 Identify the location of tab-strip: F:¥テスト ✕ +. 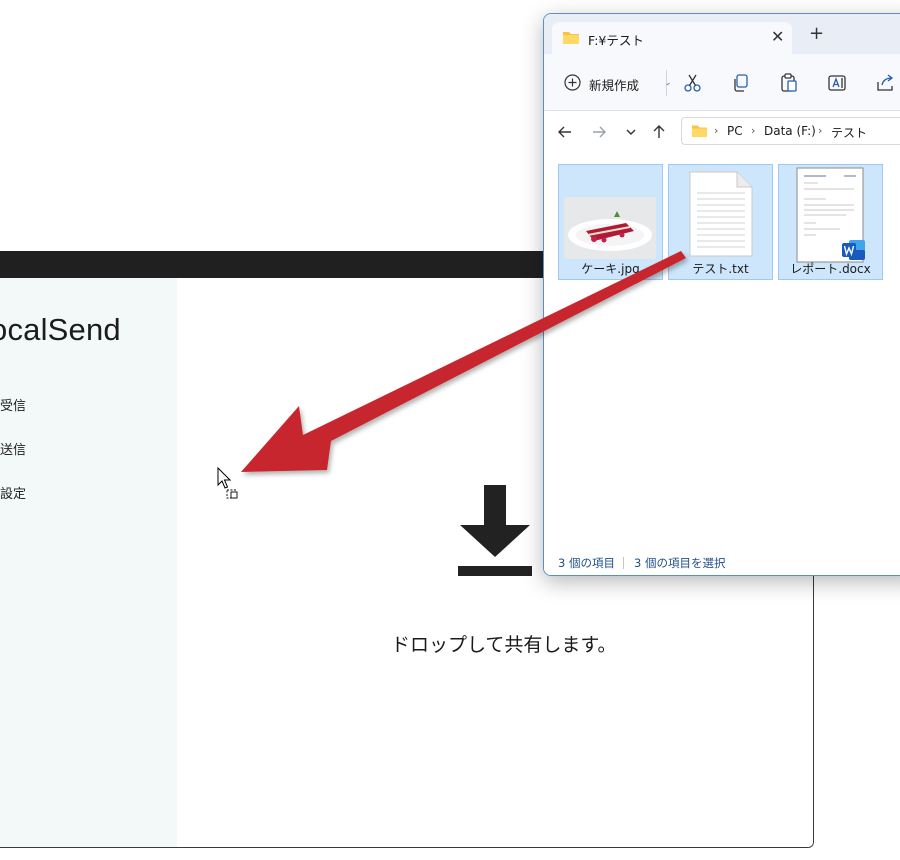
(722, 34).